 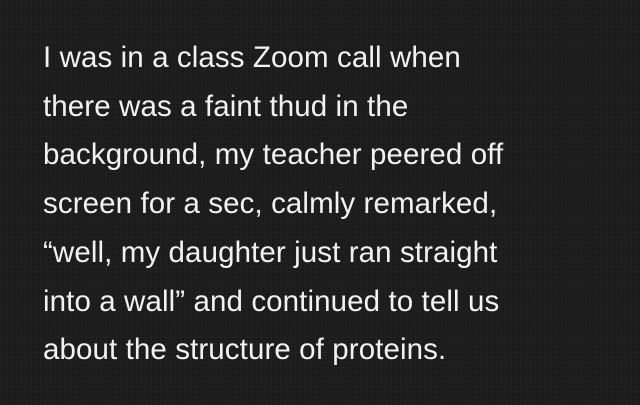 What do you see at coordinates (252, 57) in the screenshot?
I see `note-line-1: I was in a class Zoom call when` at bounding box center [252, 57].